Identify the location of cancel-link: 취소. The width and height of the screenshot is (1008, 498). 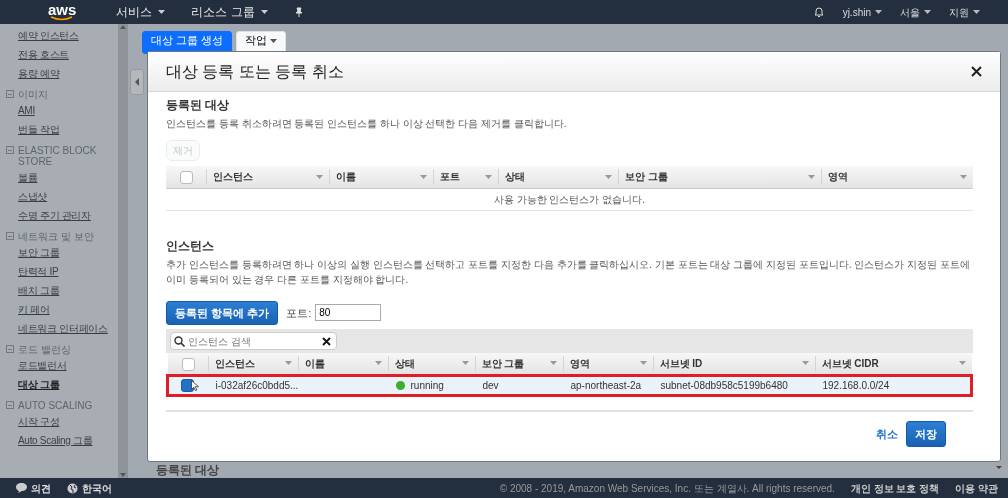
(887, 433).